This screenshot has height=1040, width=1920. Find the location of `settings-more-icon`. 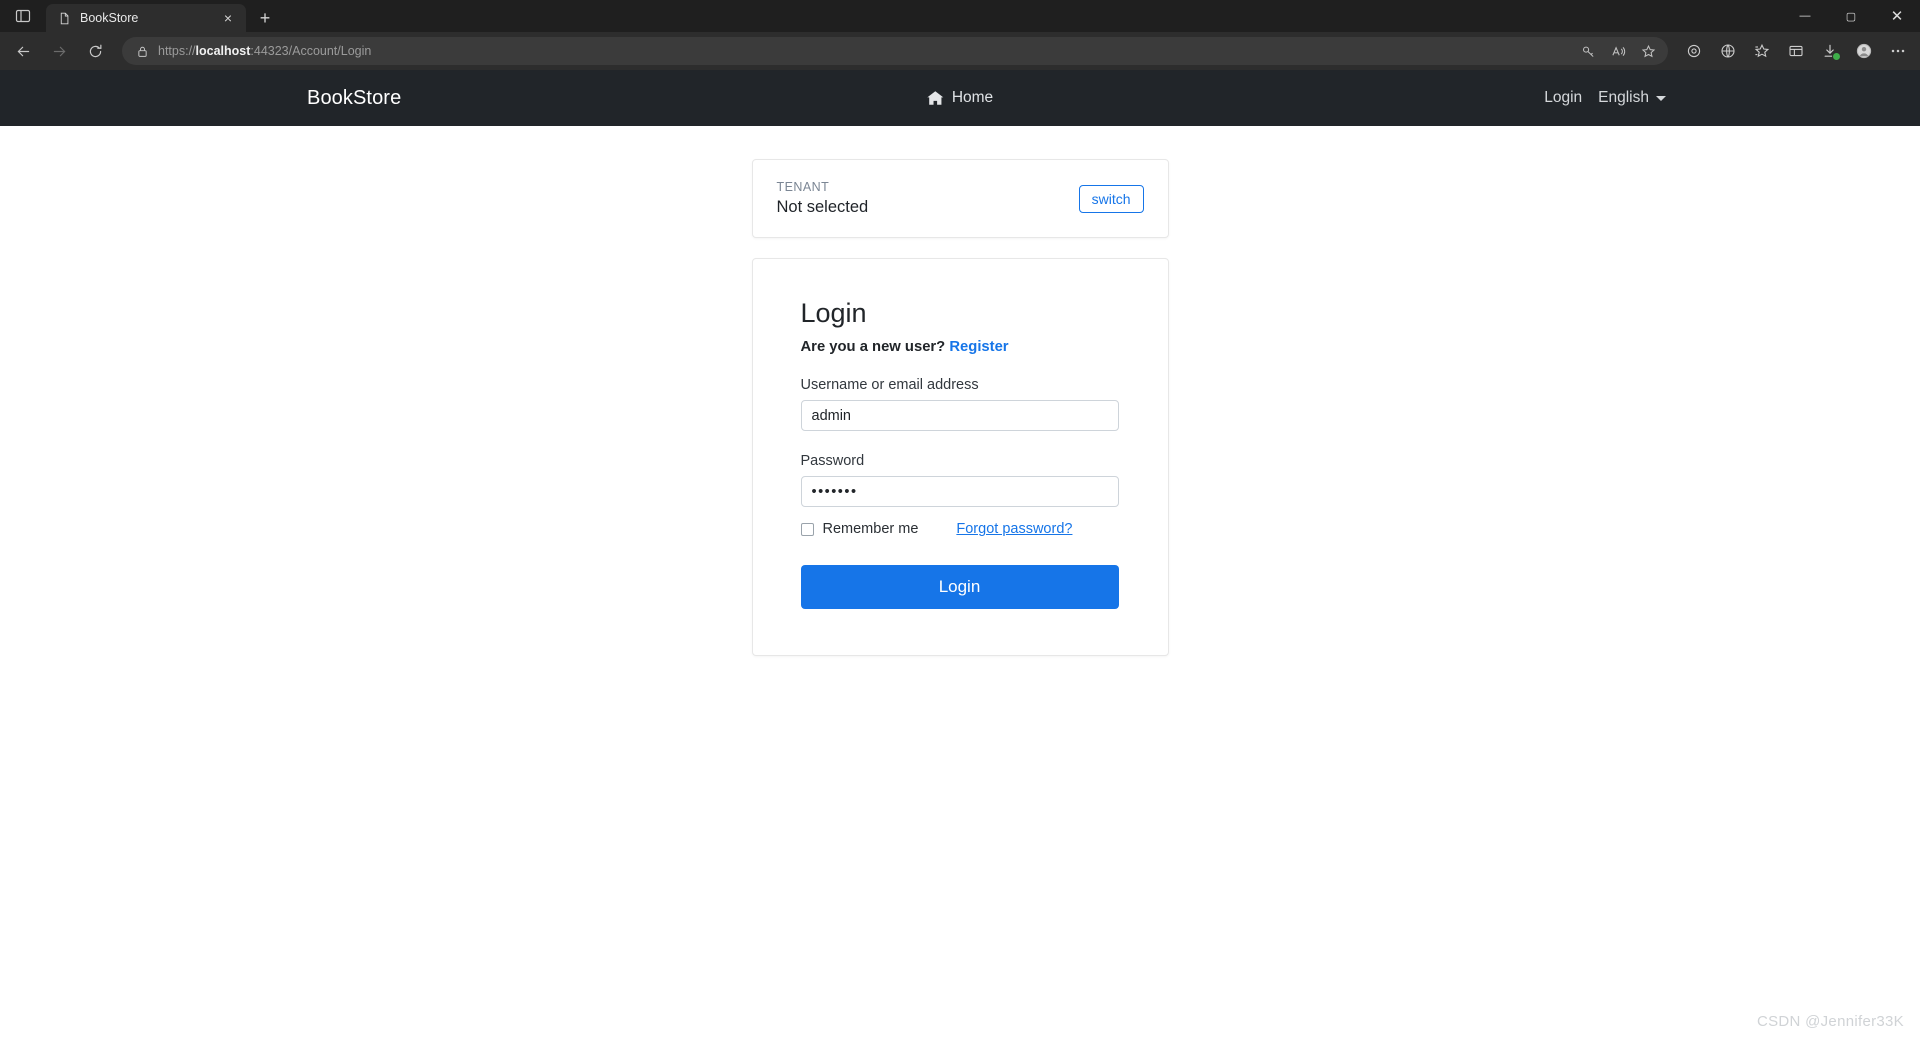

settings-more-icon is located at coordinates (1898, 51).